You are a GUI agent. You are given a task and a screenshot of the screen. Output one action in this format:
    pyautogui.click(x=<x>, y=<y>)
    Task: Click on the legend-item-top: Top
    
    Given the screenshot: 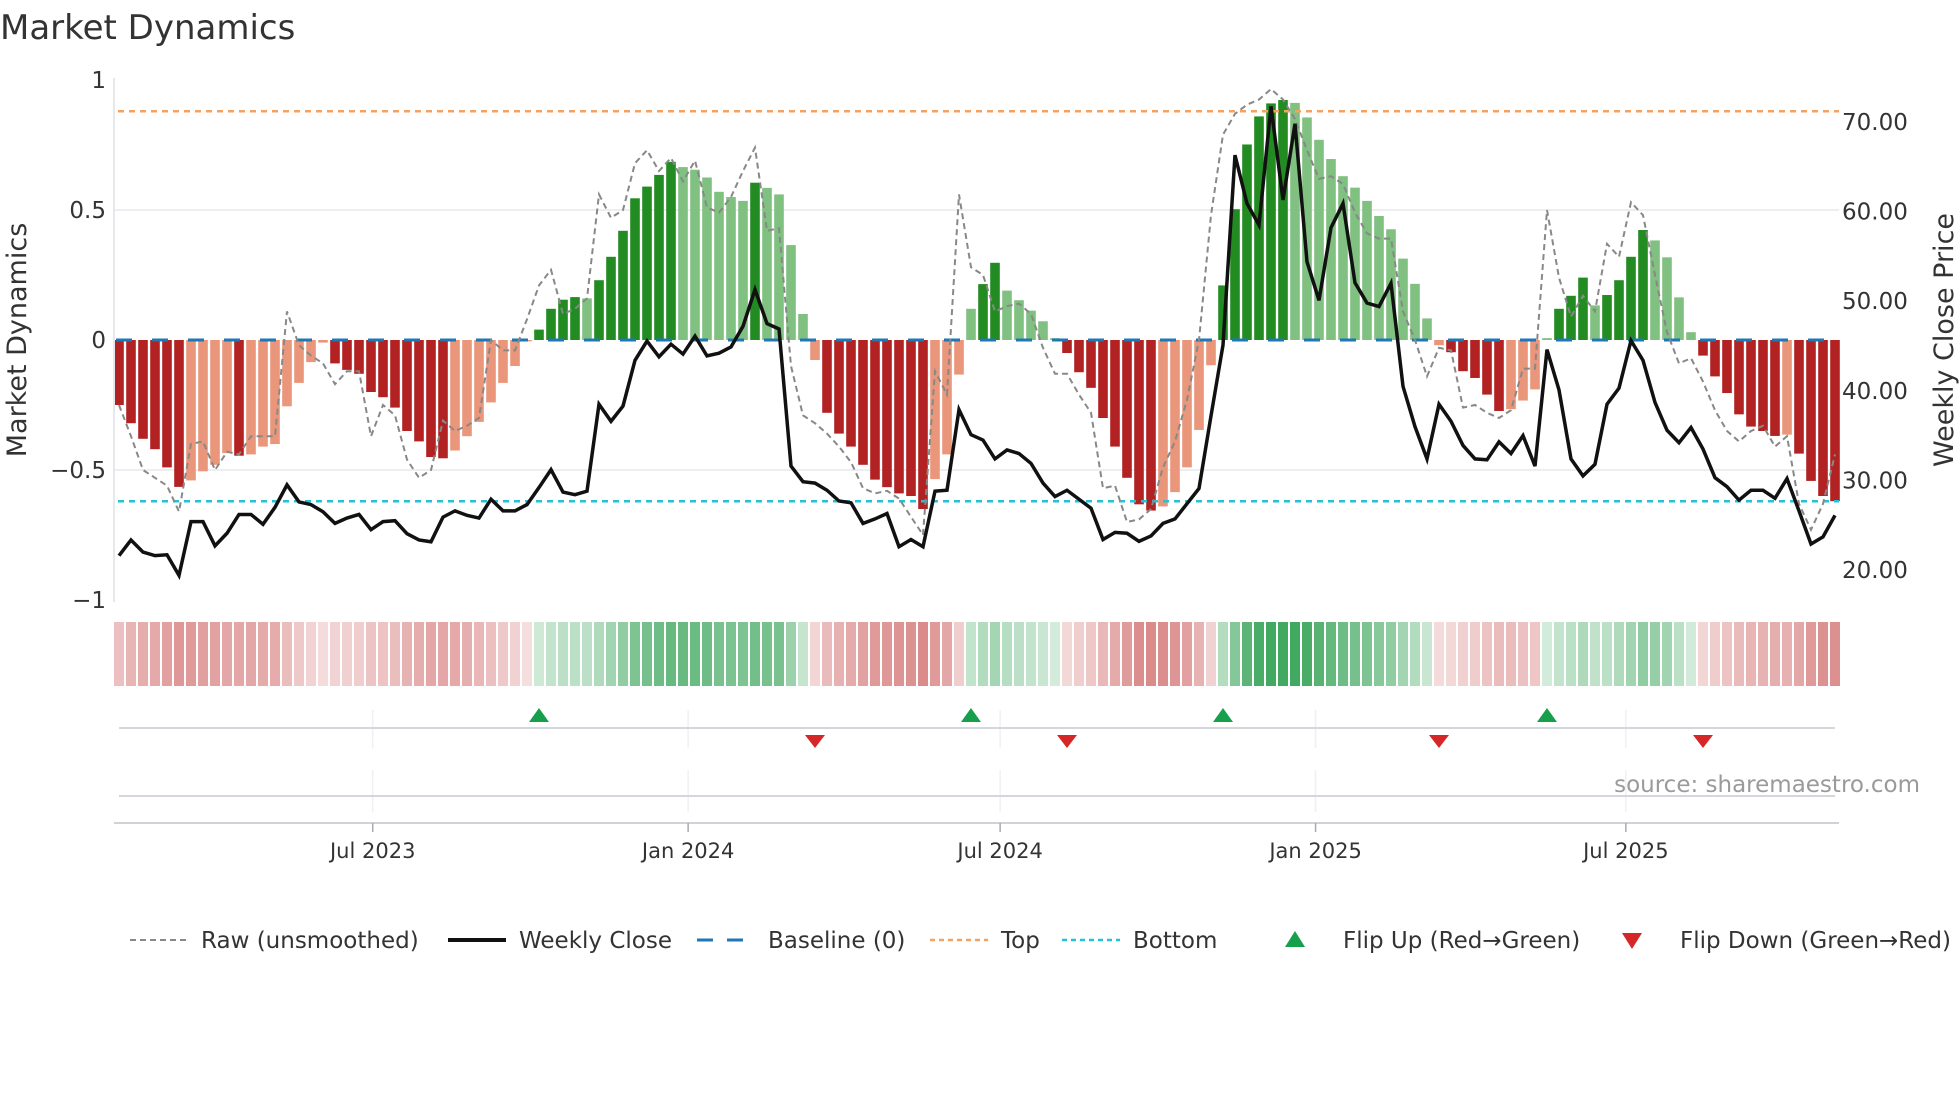 What is the action you would take?
    pyautogui.click(x=985, y=941)
    